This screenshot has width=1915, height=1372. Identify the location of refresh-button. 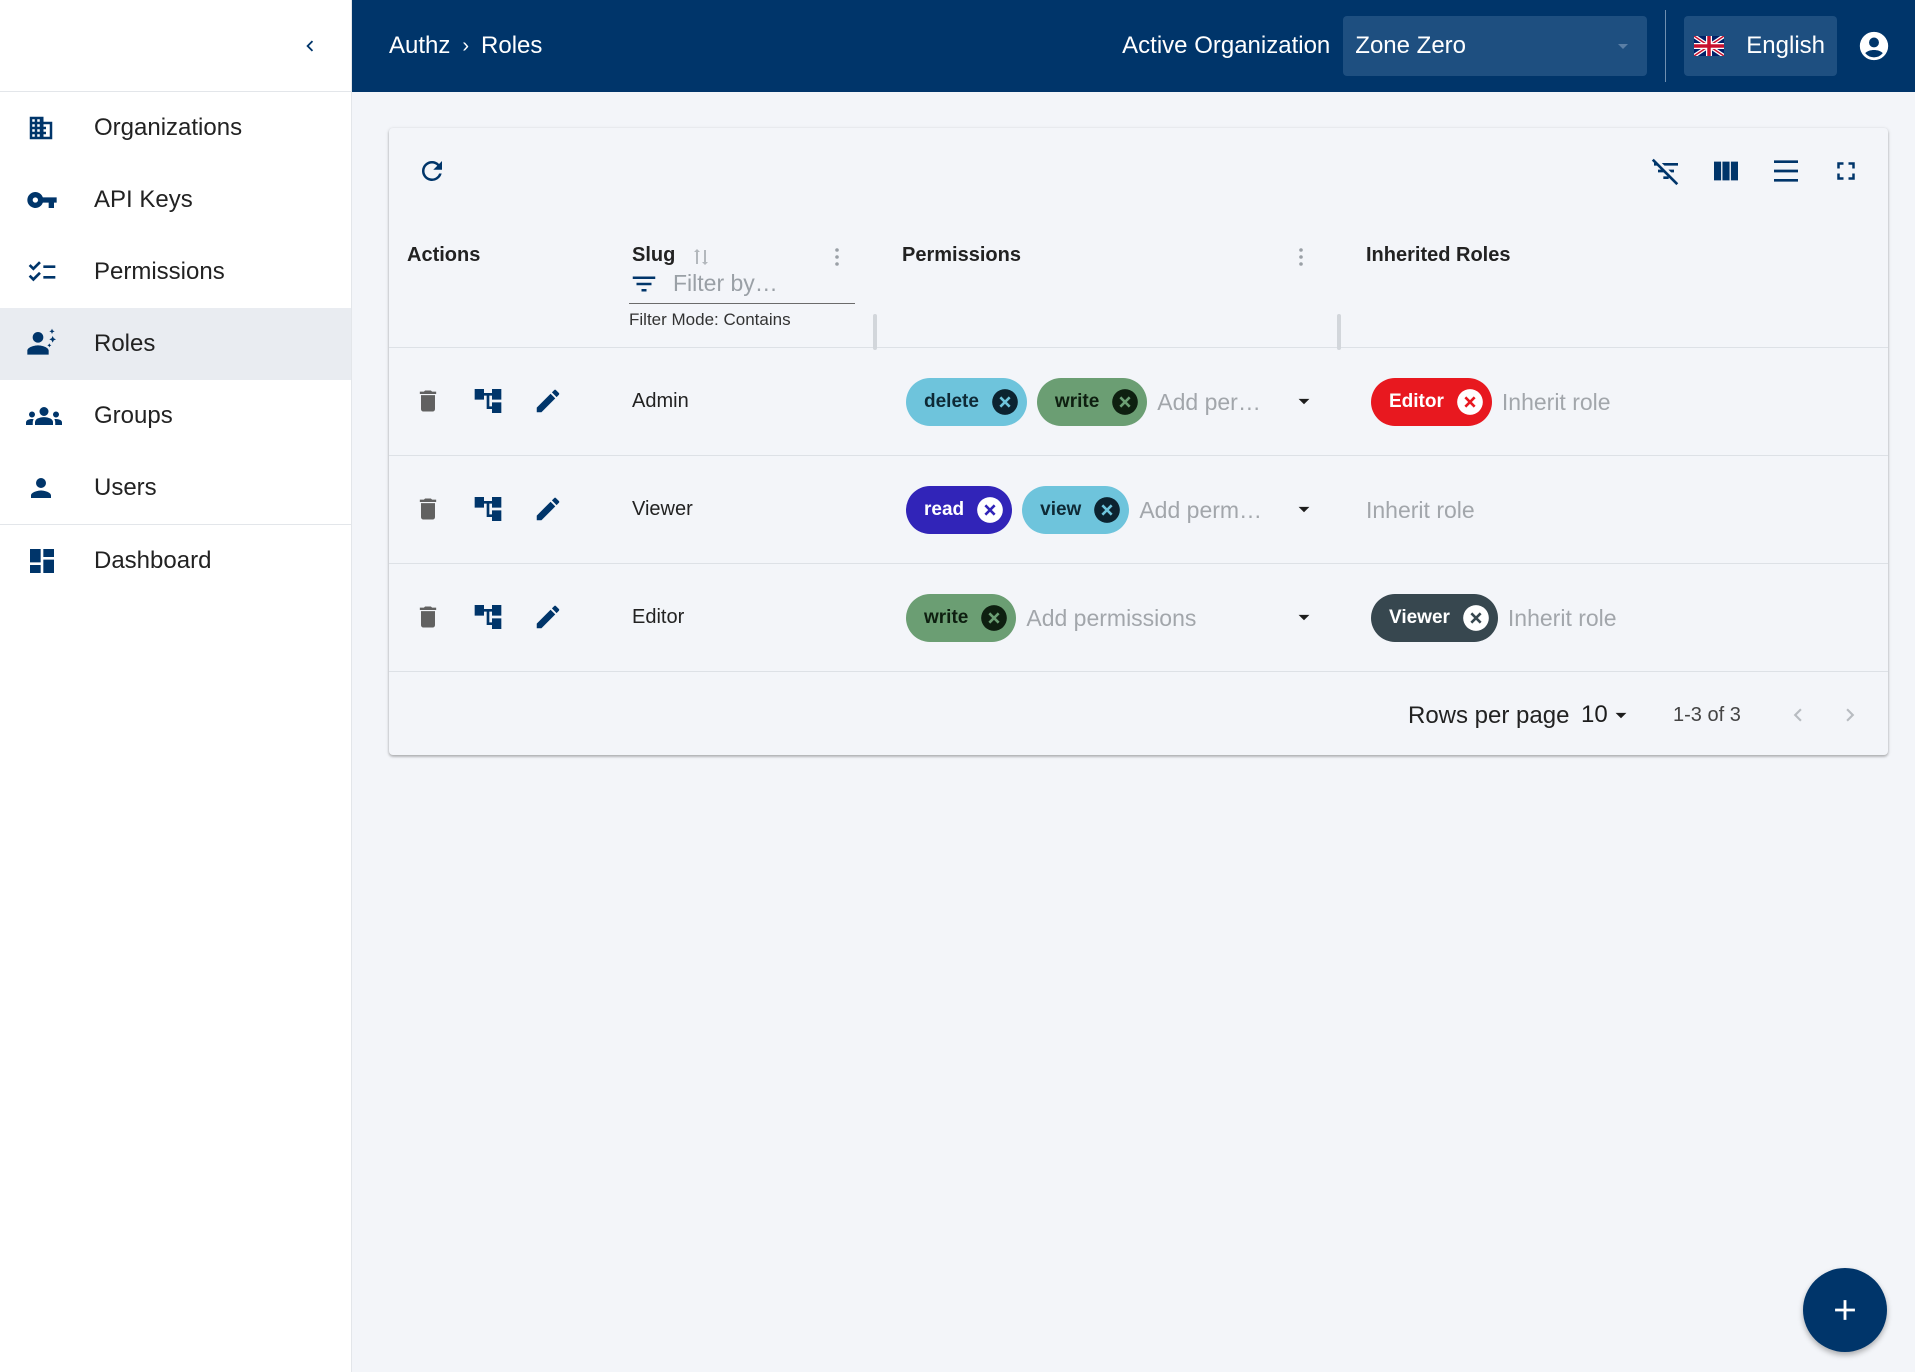
(432, 171).